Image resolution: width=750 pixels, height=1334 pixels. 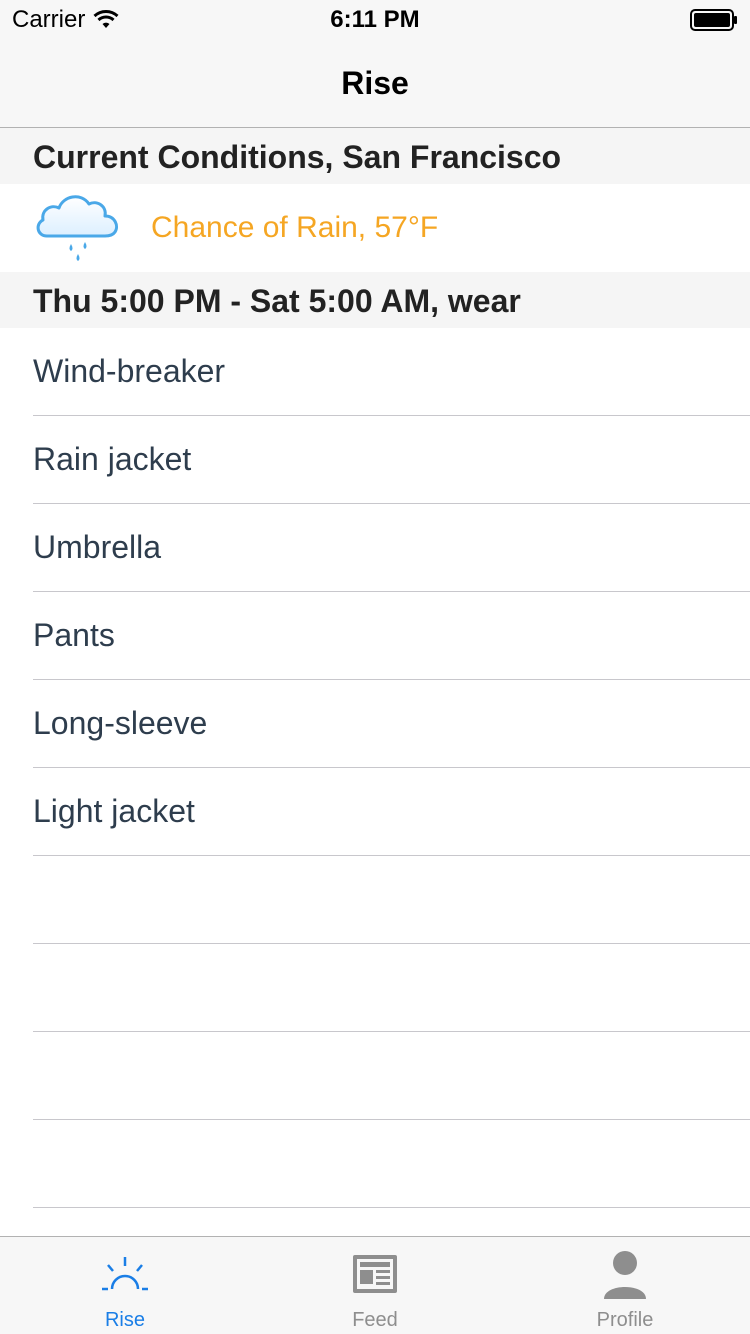 I want to click on status-bar: Carrier 6:11 PM, so click(x=375, y=20).